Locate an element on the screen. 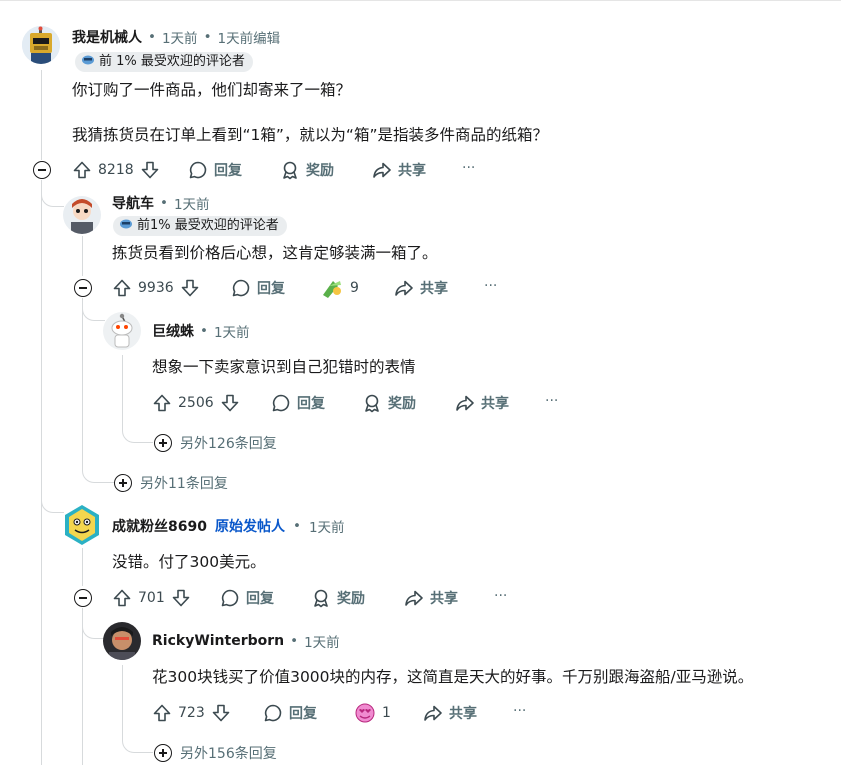 This screenshot has width=841, height=765. vote-count: 723 is located at coordinates (191, 713).